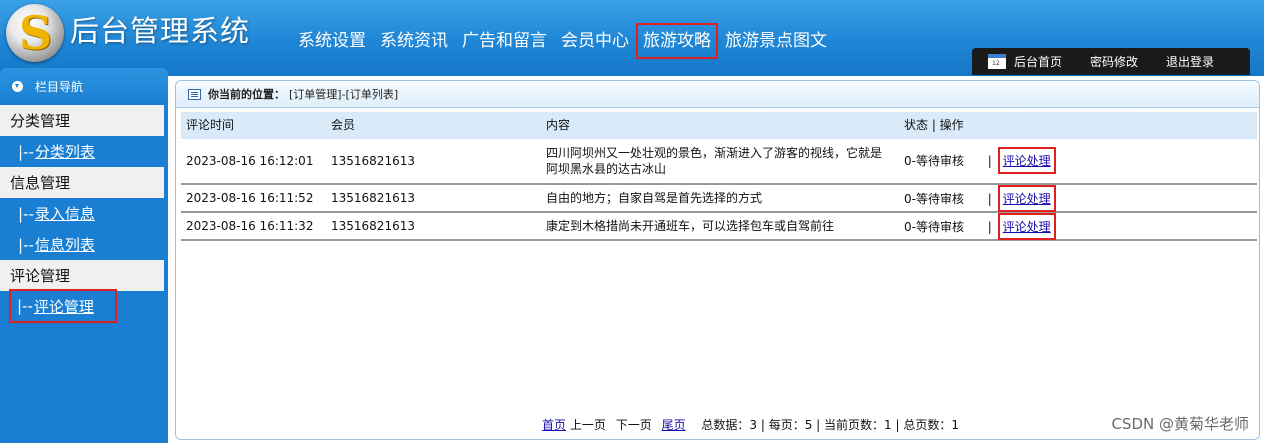  I want to click on col-header-time: 评论时间, so click(253, 125).